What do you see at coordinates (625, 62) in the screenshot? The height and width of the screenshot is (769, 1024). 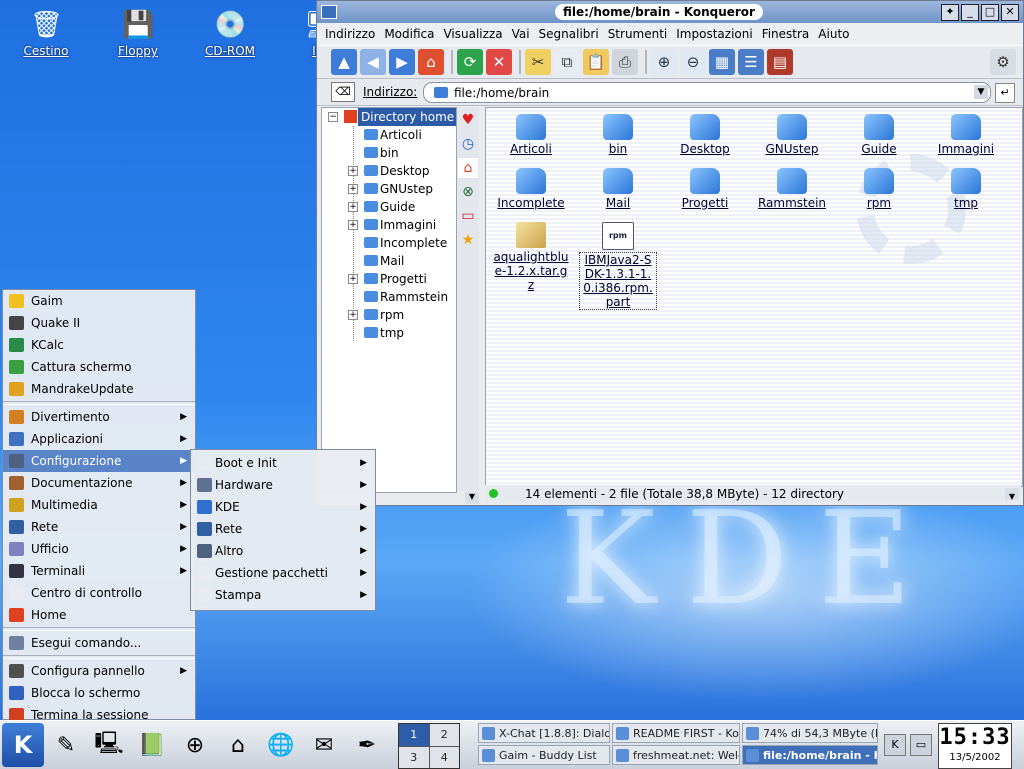 I see `print-button: ⎙` at bounding box center [625, 62].